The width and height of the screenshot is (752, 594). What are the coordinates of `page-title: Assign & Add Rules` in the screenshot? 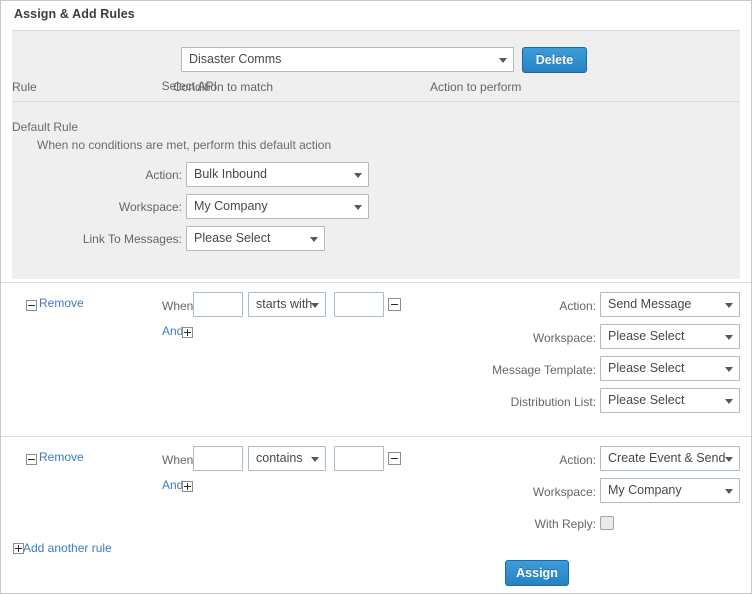 It's located at (74, 14).